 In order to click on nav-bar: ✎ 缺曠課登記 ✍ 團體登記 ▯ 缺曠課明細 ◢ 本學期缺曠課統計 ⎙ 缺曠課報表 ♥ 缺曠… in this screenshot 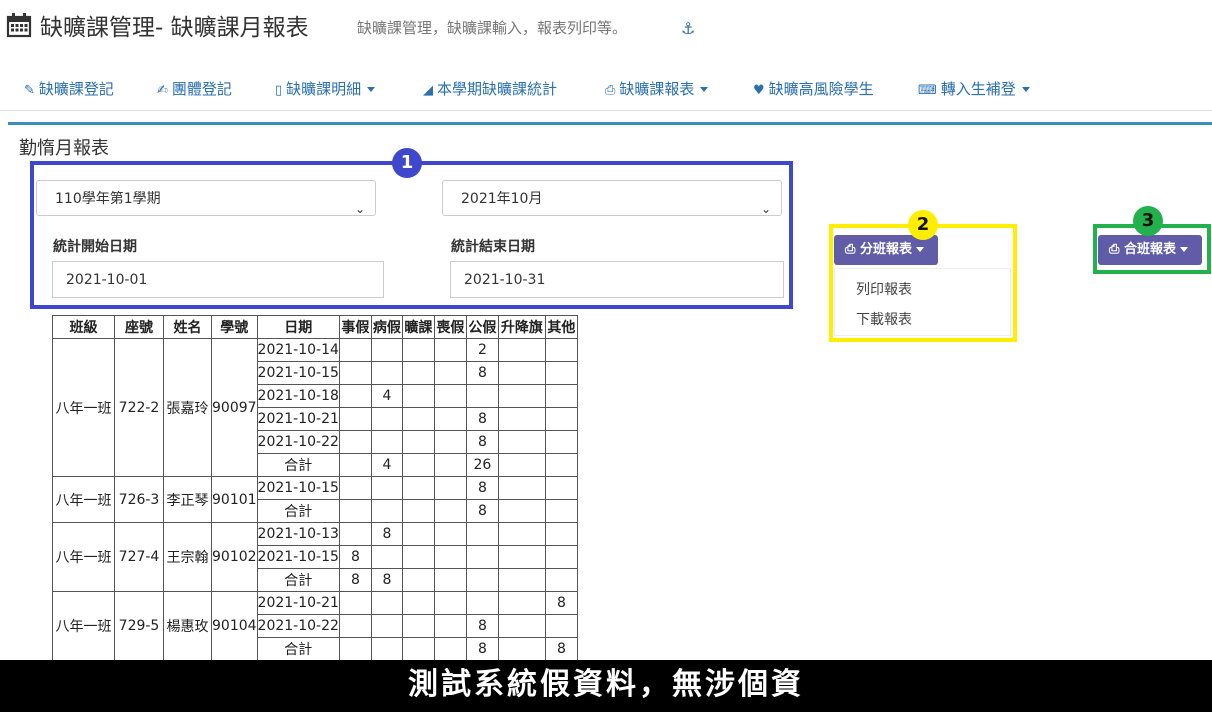, I will do `click(606, 85)`.